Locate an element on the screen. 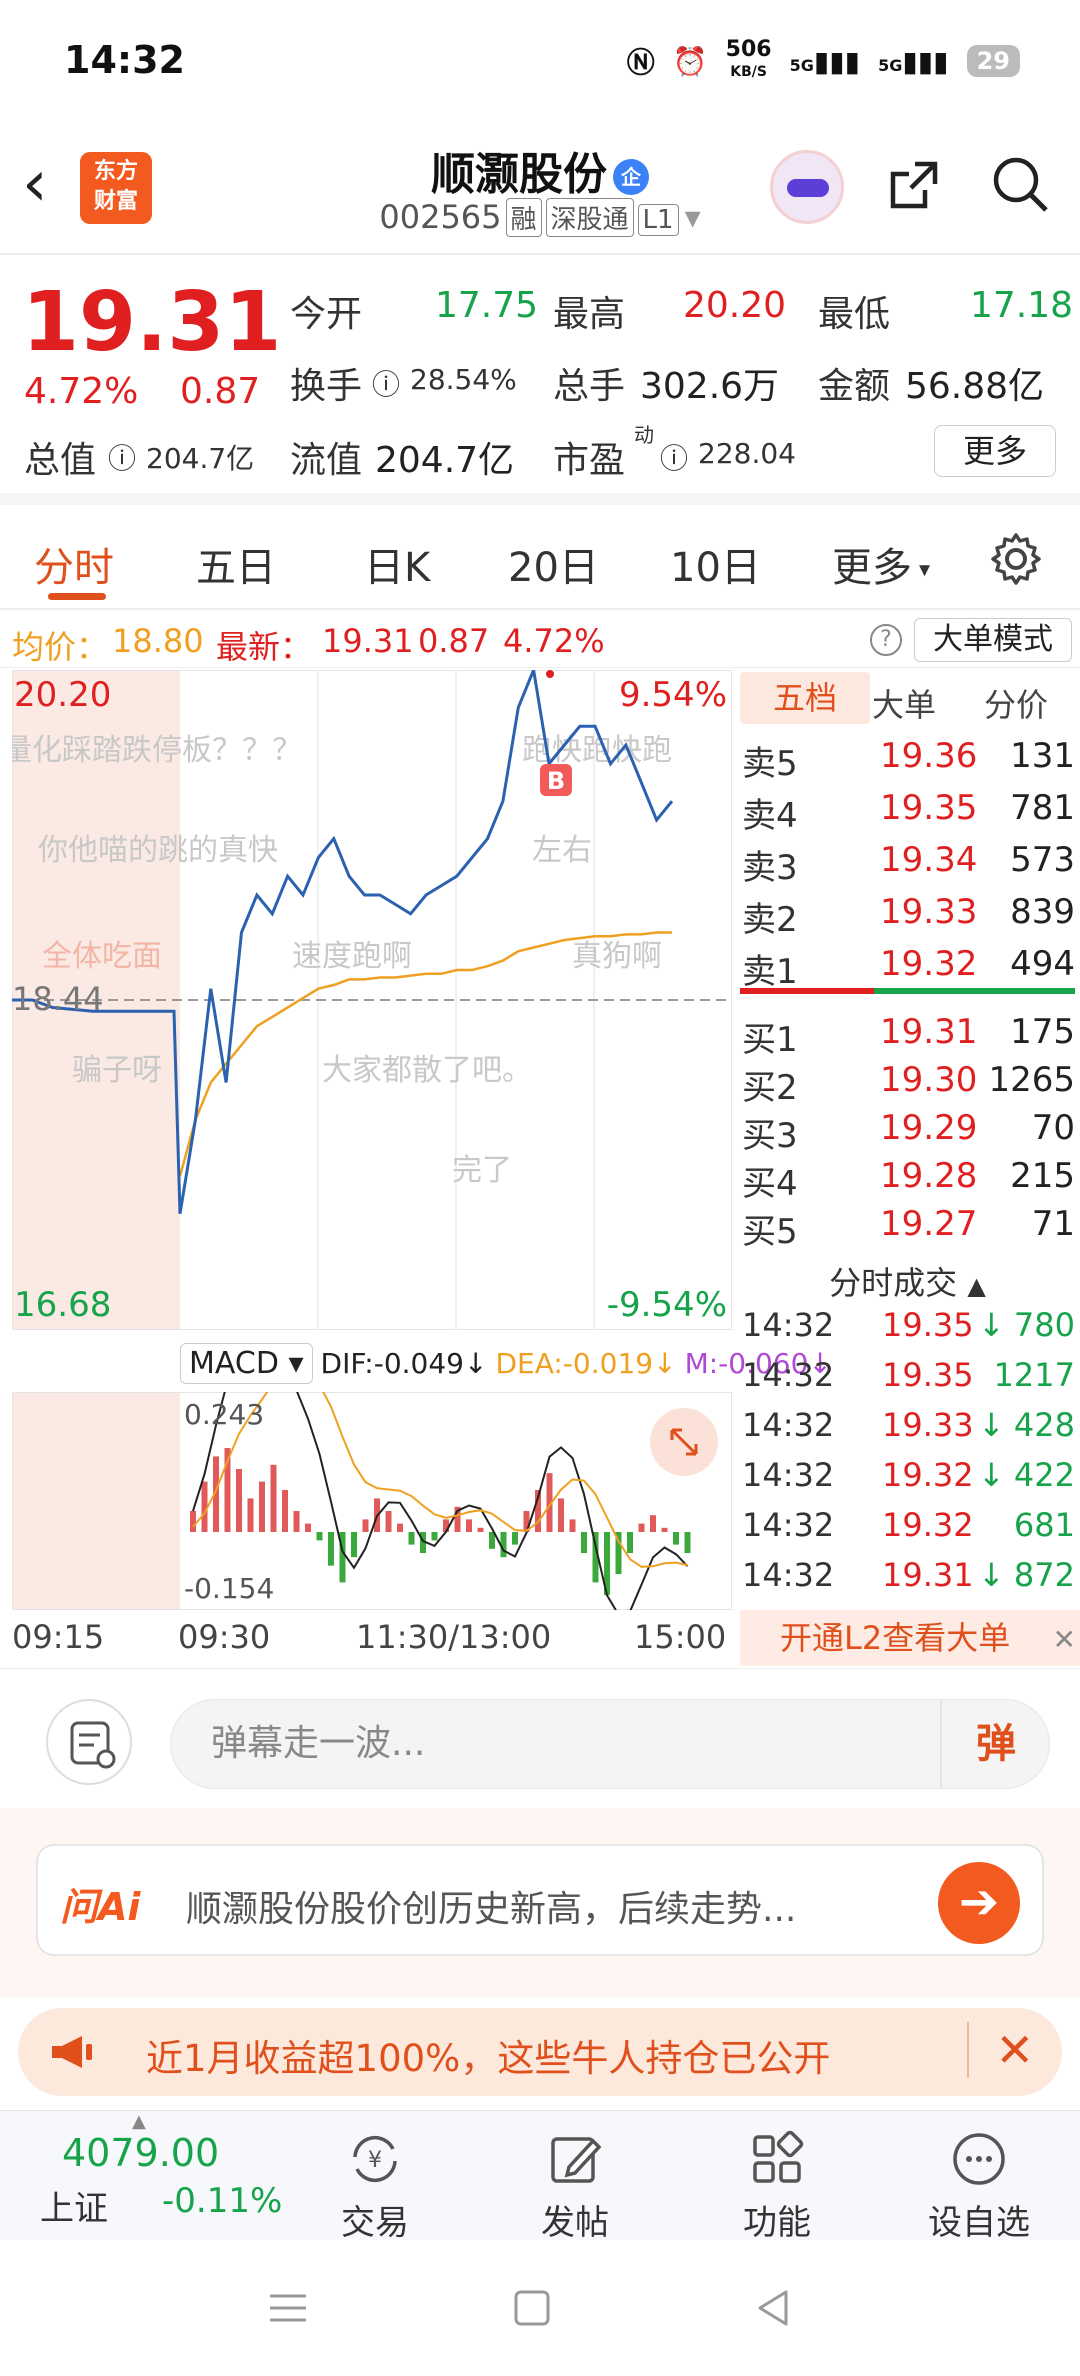  ai-question-card: 问Ai 顺灏股份股价创历史新高，后续走势... ➔ is located at coordinates (540, 1900).